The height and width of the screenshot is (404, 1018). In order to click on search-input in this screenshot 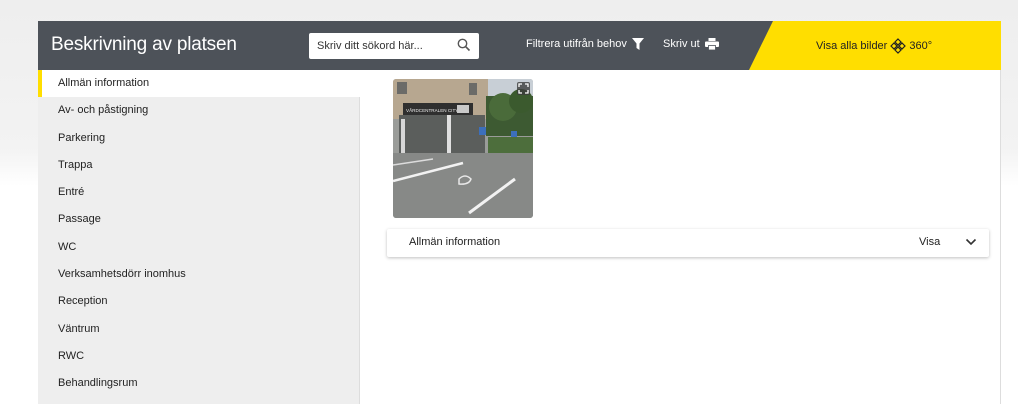, I will do `click(383, 46)`.